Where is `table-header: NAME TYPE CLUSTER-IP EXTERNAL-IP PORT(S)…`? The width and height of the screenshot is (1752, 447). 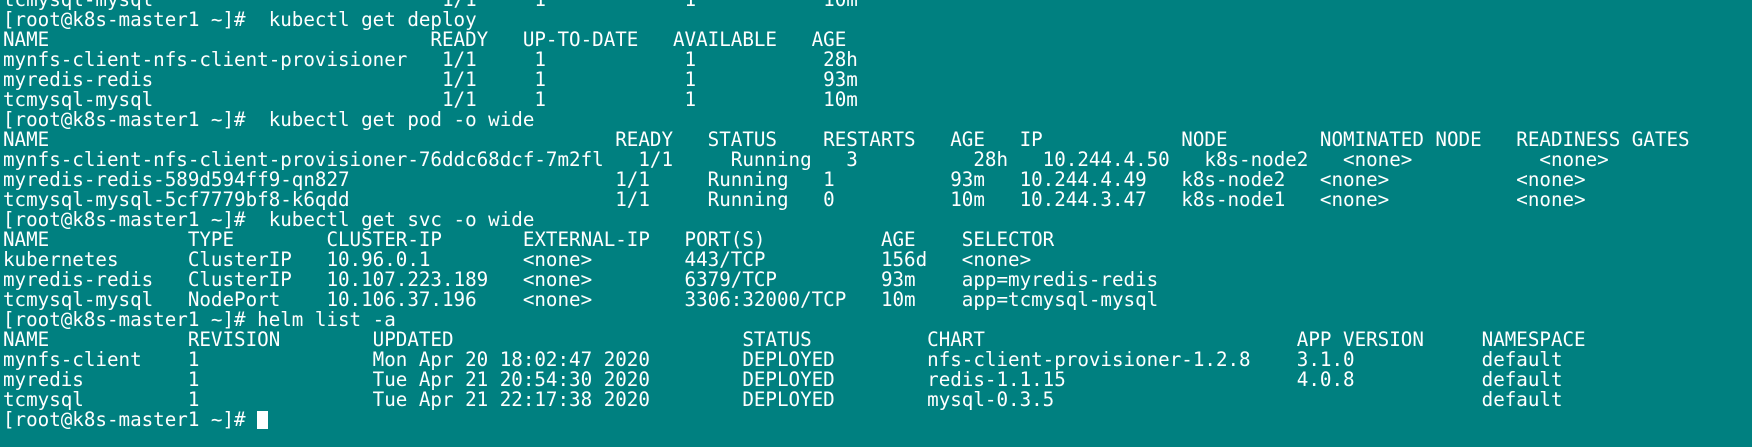
table-header: NAME TYPE CLUSTER-IP EXTERNAL-IP PORT(S)… is located at coordinates (529, 239).